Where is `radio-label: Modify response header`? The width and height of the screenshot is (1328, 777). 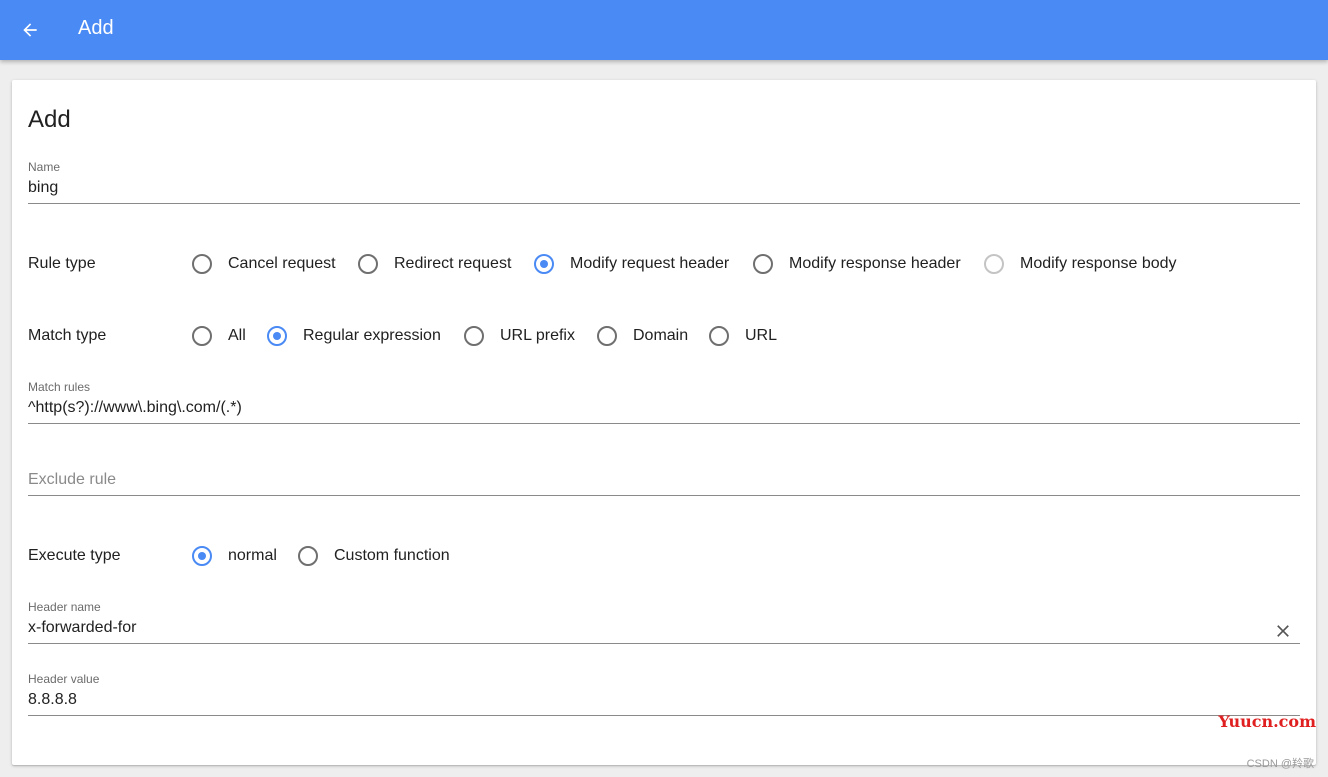 radio-label: Modify response header is located at coordinates (875, 263).